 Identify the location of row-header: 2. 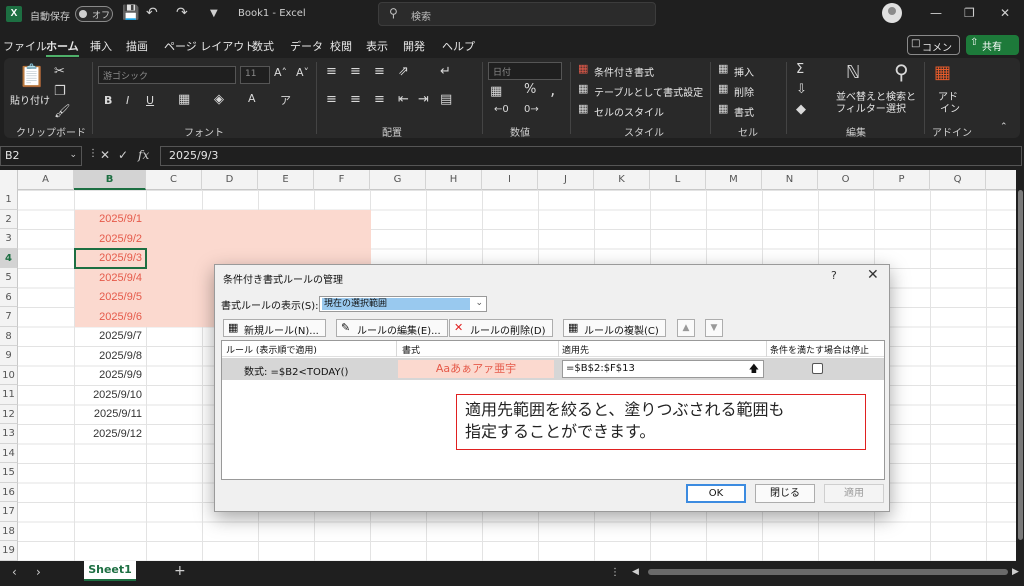
(9, 219).